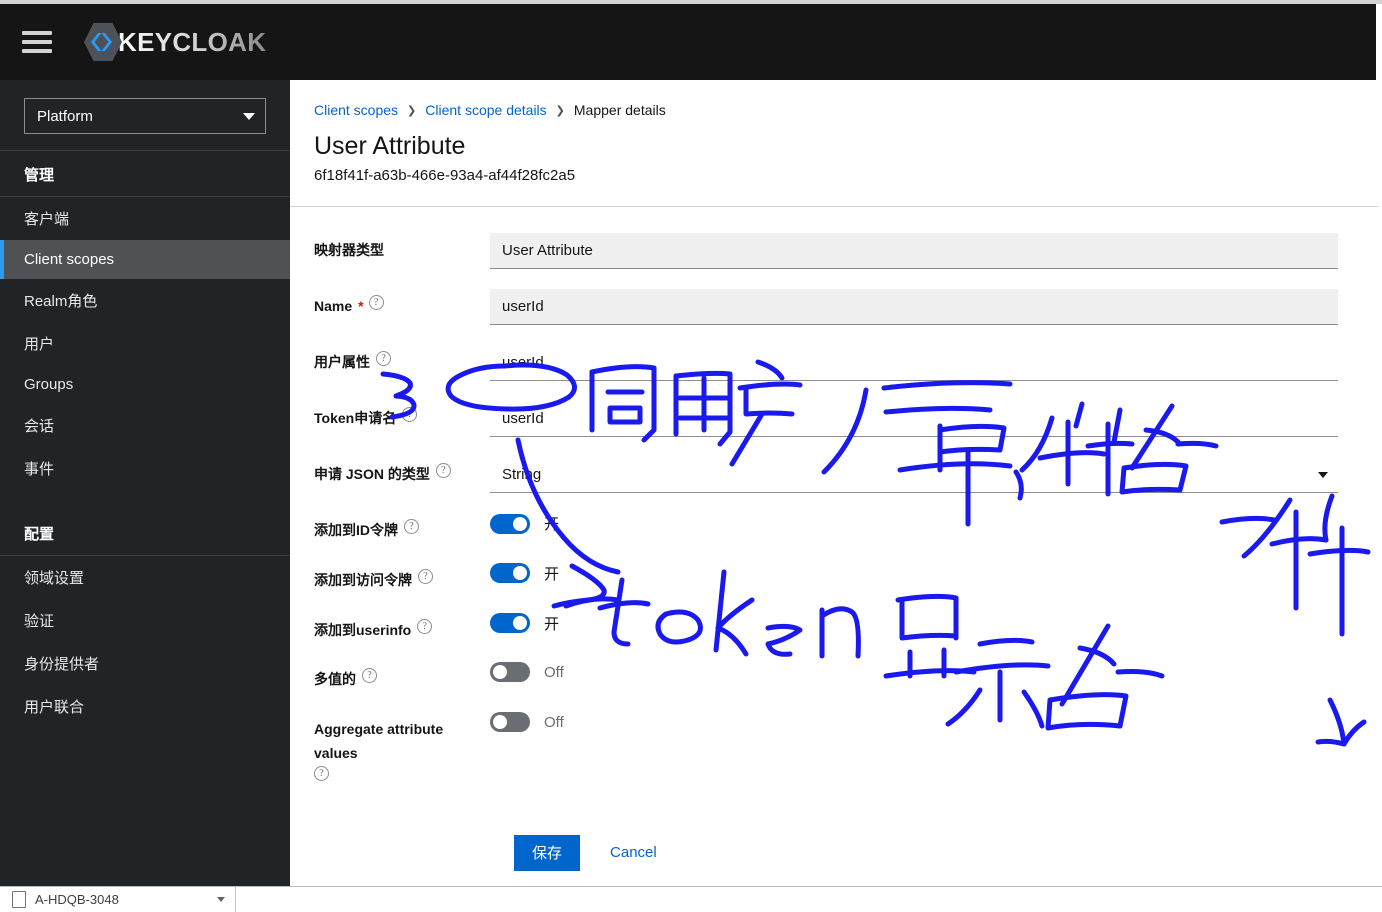 The image size is (1382, 912). Describe the element at coordinates (554, 672) in the screenshot. I see `multivalued-state: Off` at that location.